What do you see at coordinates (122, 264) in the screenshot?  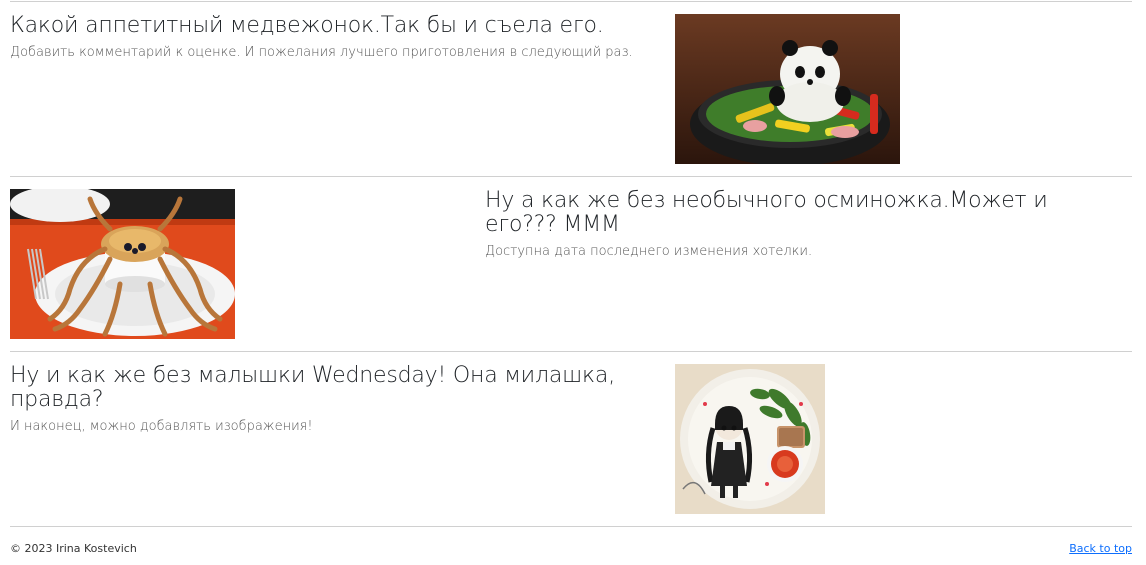 I see `octopus-pie-image` at bounding box center [122, 264].